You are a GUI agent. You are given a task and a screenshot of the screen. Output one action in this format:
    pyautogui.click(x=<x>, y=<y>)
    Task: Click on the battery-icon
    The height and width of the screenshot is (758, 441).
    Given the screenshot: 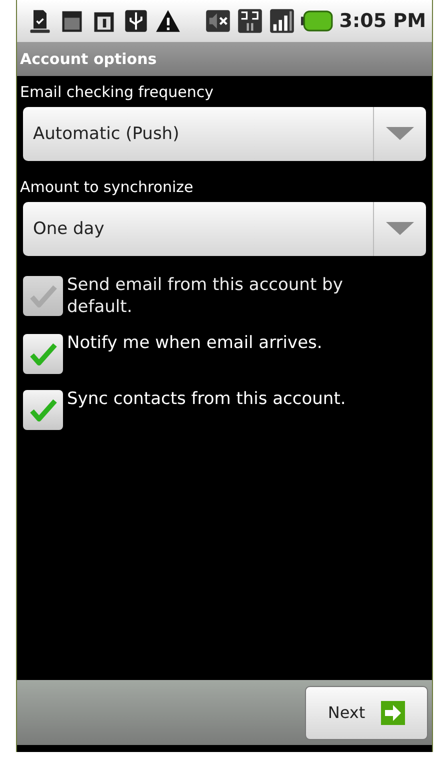 What is the action you would take?
    pyautogui.click(x=317, y=21)
    